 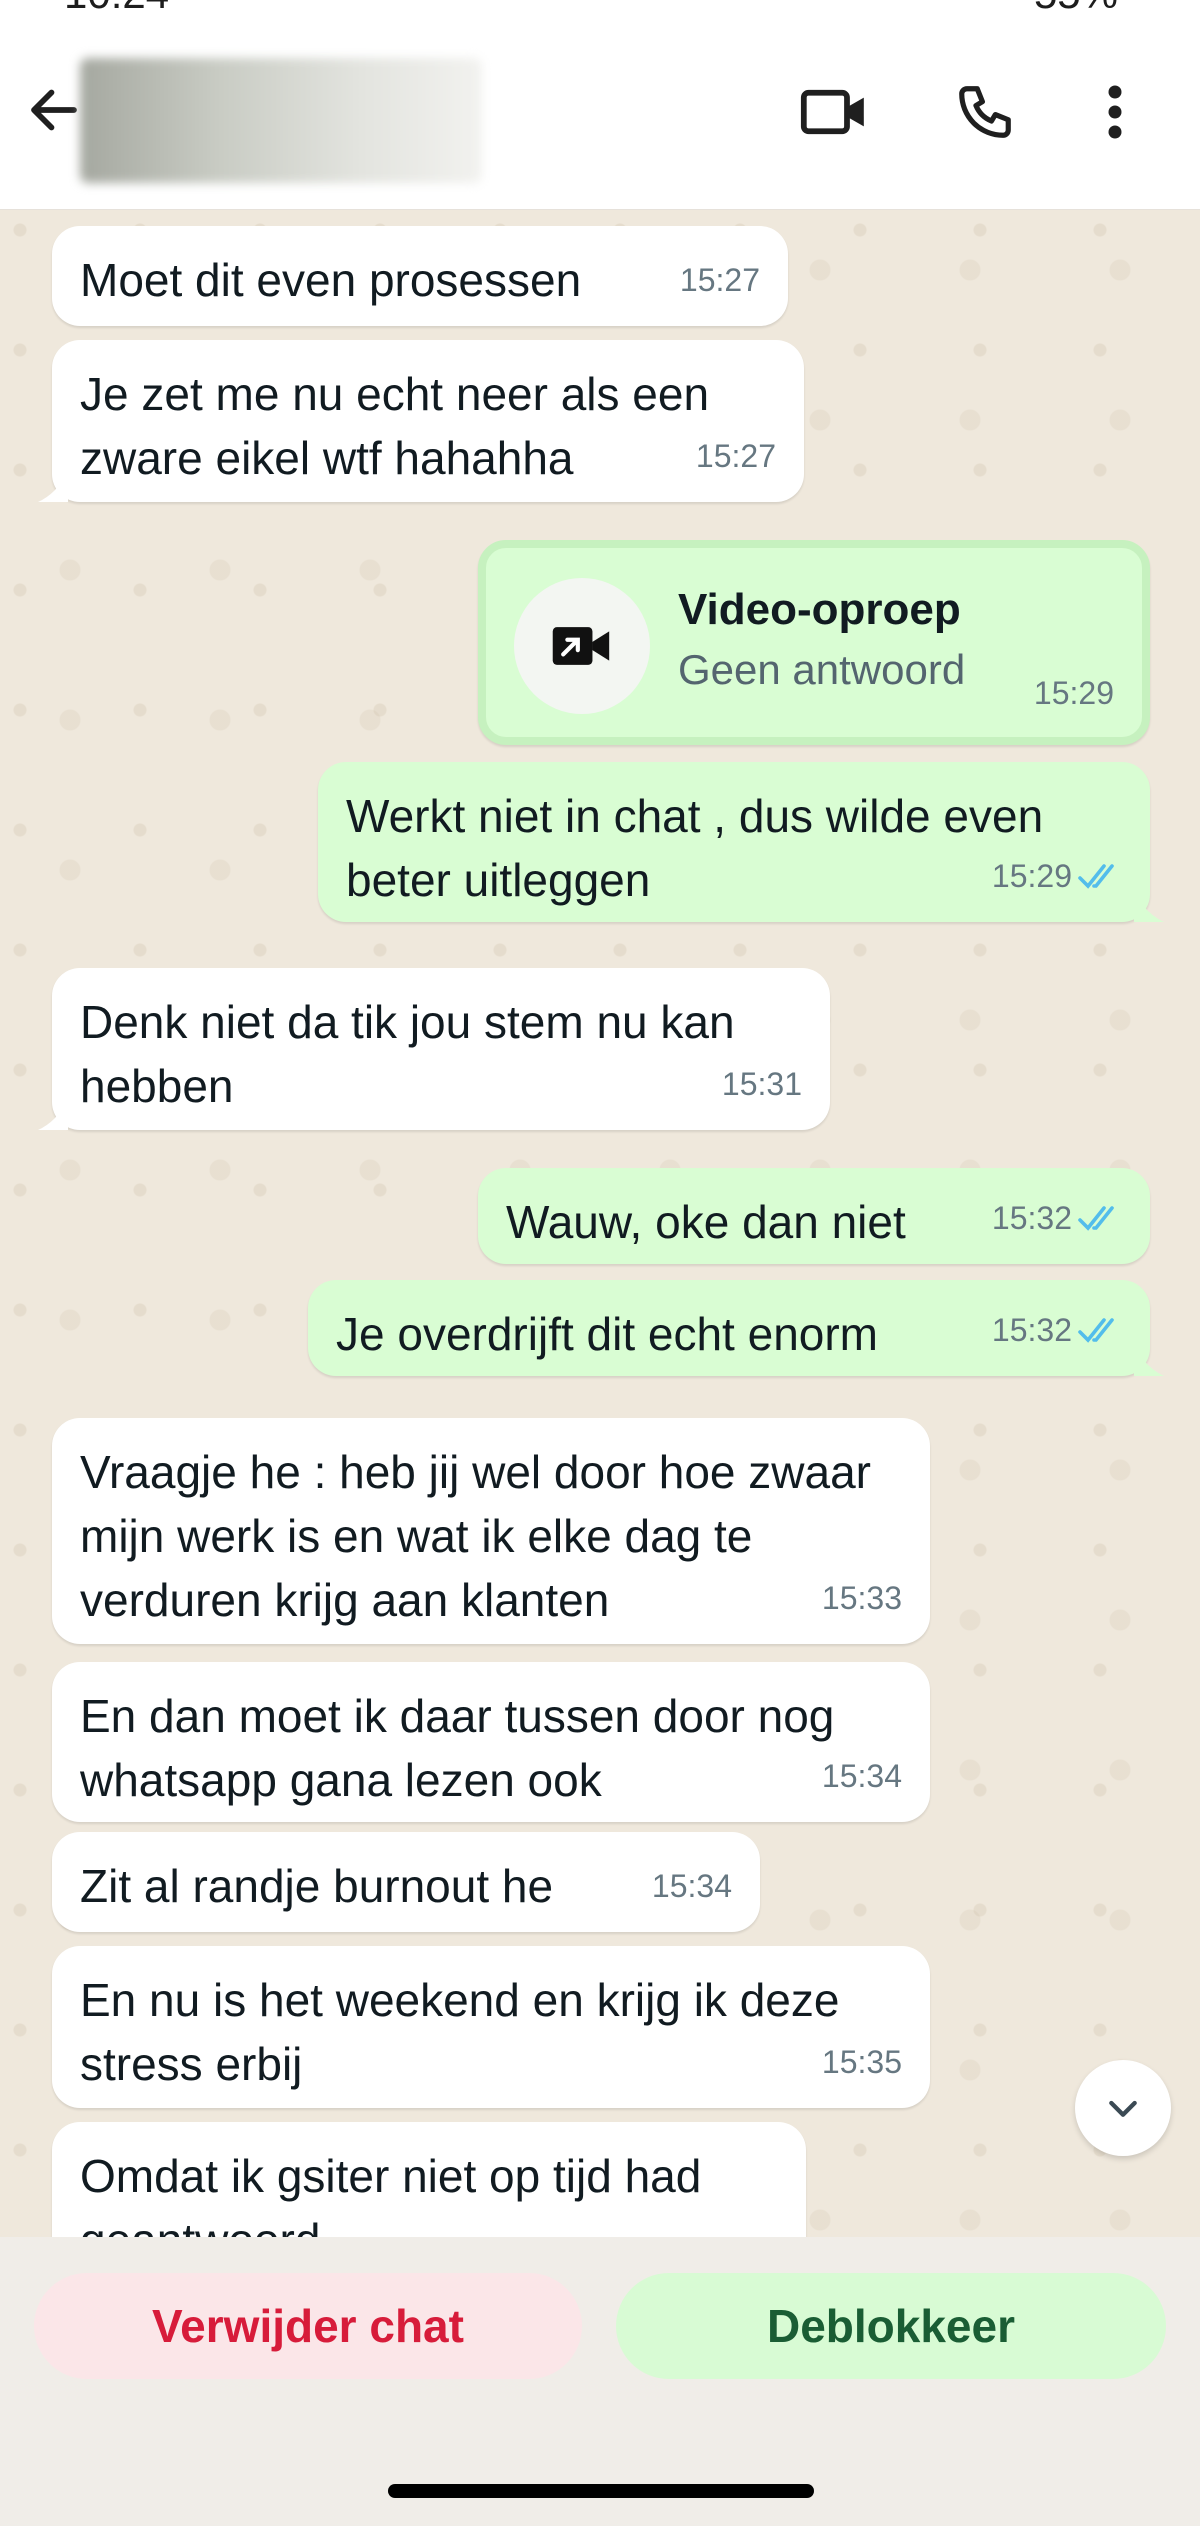 I want to click on blocked-contact-actions: Verwijder chat Deblokkeer, so click(x=600, y=2381).